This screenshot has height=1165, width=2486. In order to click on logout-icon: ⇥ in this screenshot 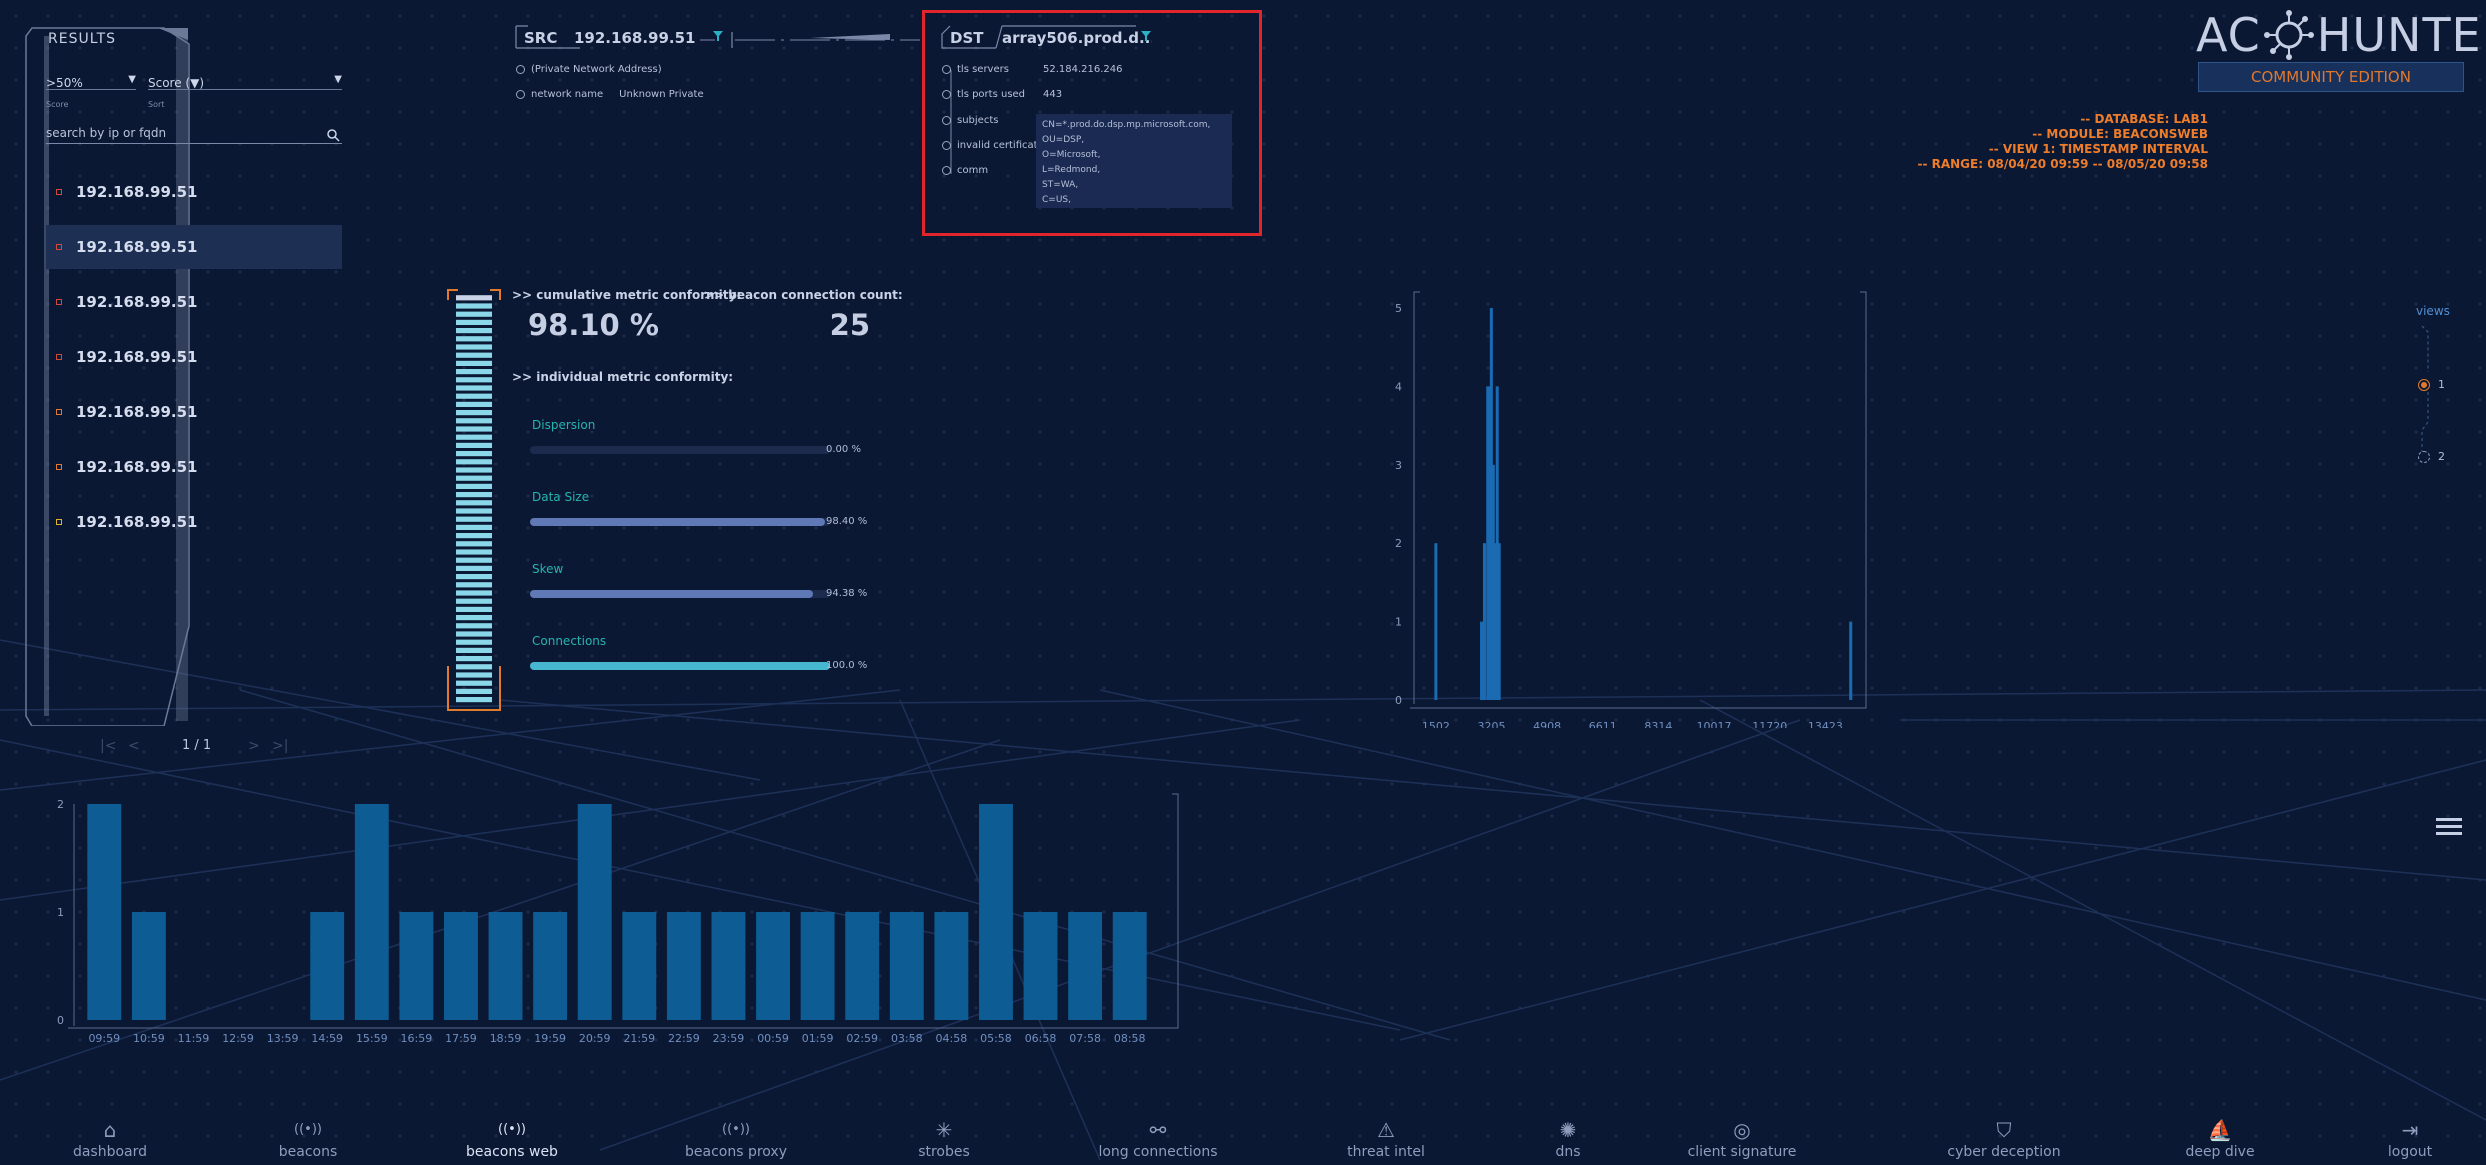, I will do `click(2410, 1130)`.